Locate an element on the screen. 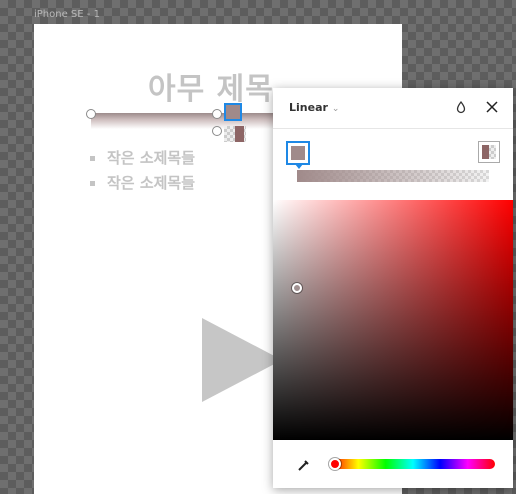 This screenshot has width=516, height=494. chevron-down-icon: ⌄ is located at coordinates (335, 109).